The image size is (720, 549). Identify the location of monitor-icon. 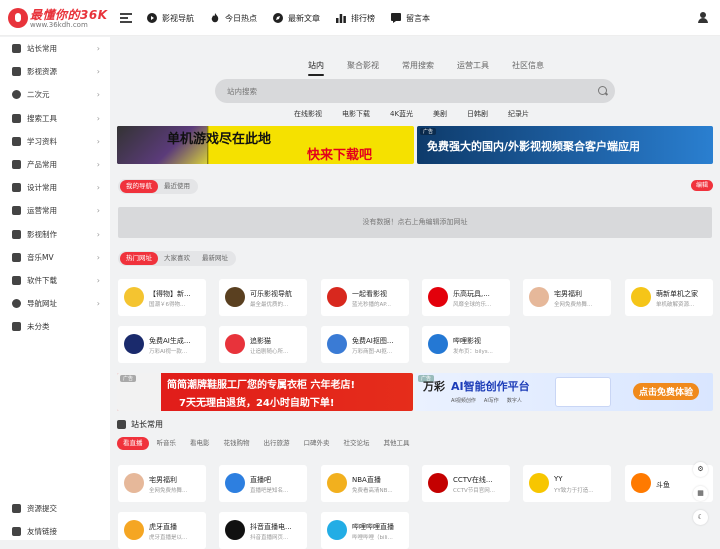
(16, 165).